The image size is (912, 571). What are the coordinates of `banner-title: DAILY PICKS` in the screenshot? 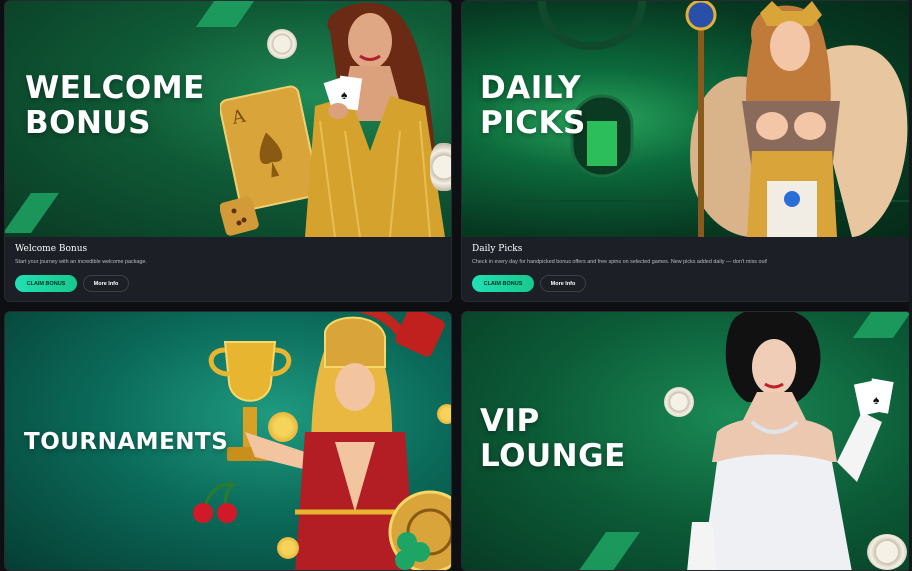 It's located at (533, 105).